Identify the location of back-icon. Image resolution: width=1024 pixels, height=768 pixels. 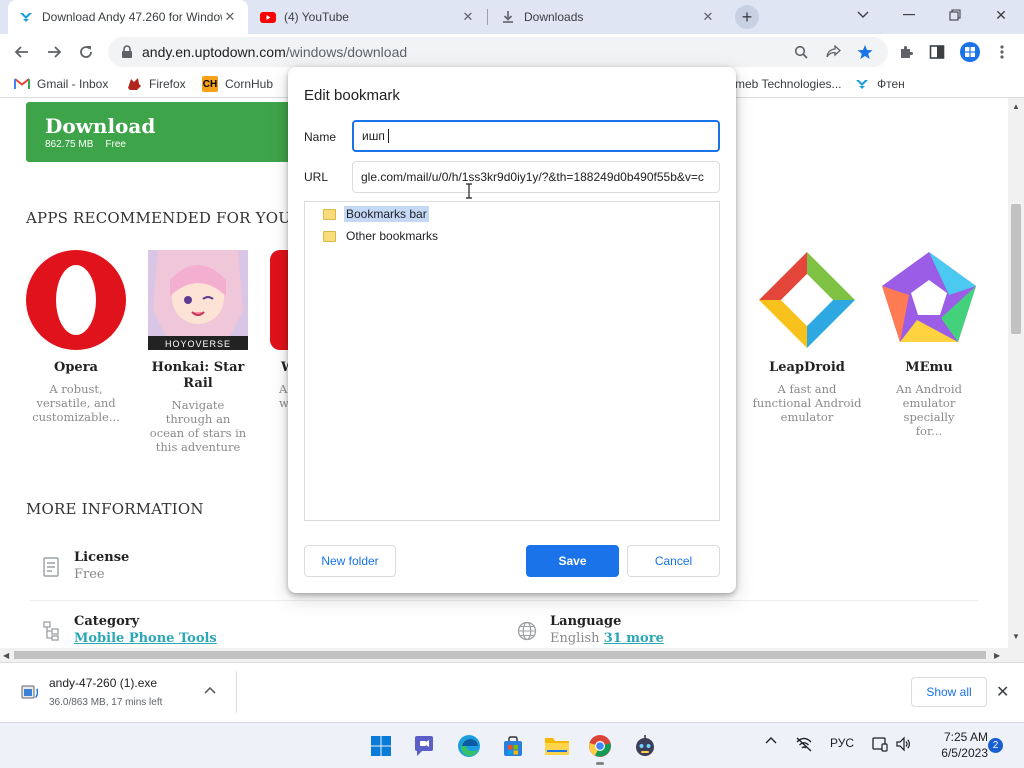
(22, 52).